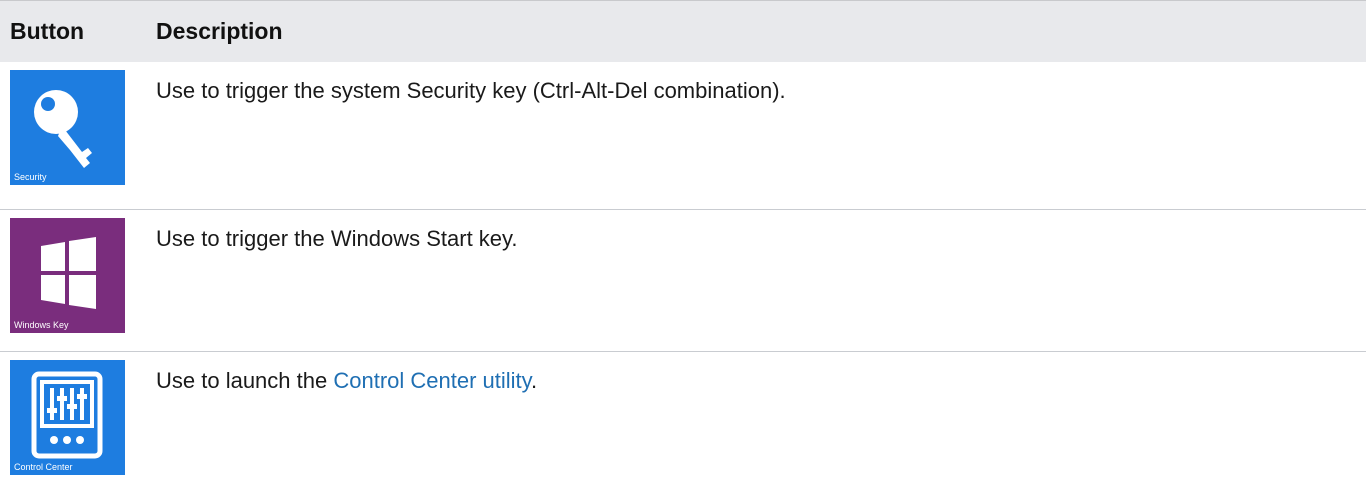 Image resolution: width=1366 pixels, height=497 pixels. I want to click on windows-key-tile: Windows Key, so click(67, 275).